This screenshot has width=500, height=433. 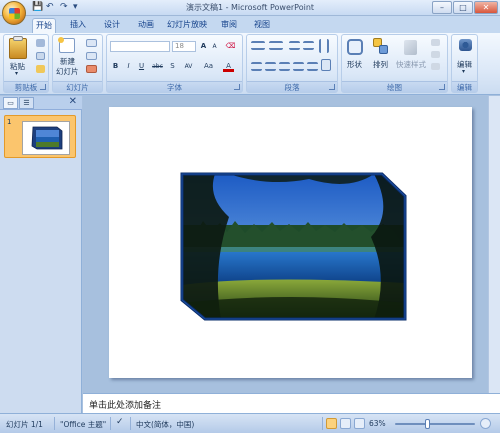 I want to click on shrink-font-button: A, so click(x=214, y=46).